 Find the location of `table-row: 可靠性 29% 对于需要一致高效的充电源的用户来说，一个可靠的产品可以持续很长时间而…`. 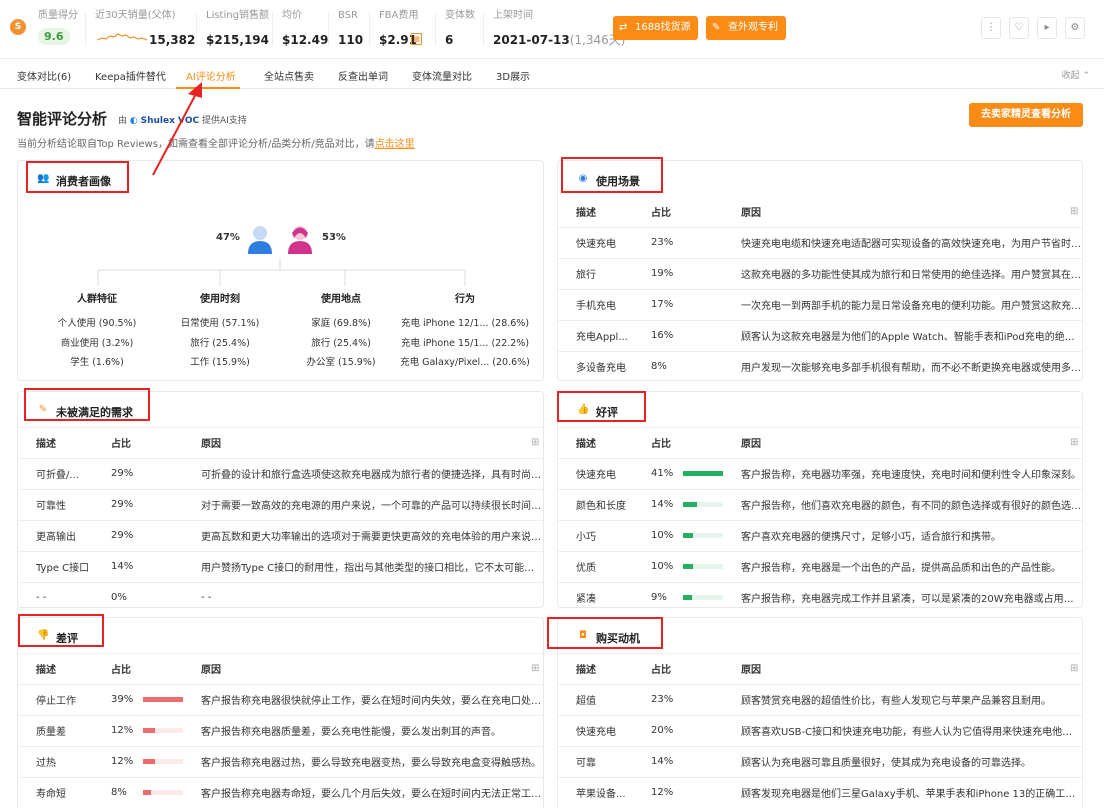

table-row: 可靠性 29% 对于需要一致高效的充电源的用户来说，一个可靠的产品可以持续很长时间而… is located at coordinates (280, 505).